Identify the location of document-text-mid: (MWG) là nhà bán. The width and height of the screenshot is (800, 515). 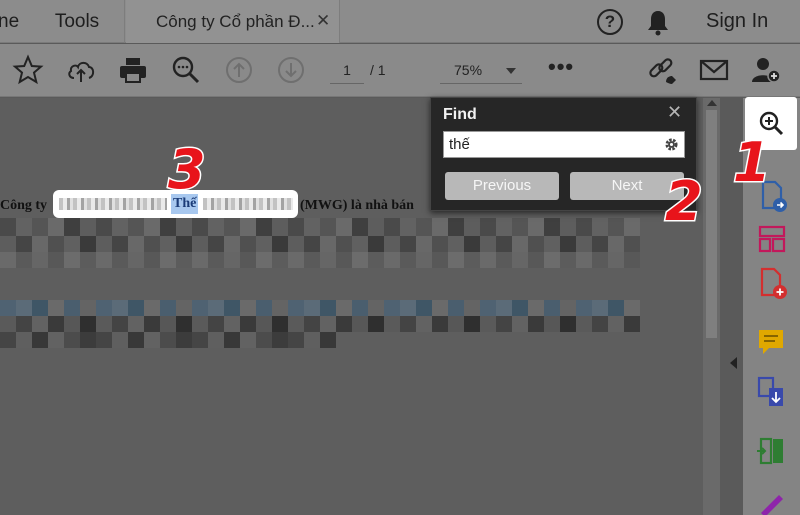
(357, 205).